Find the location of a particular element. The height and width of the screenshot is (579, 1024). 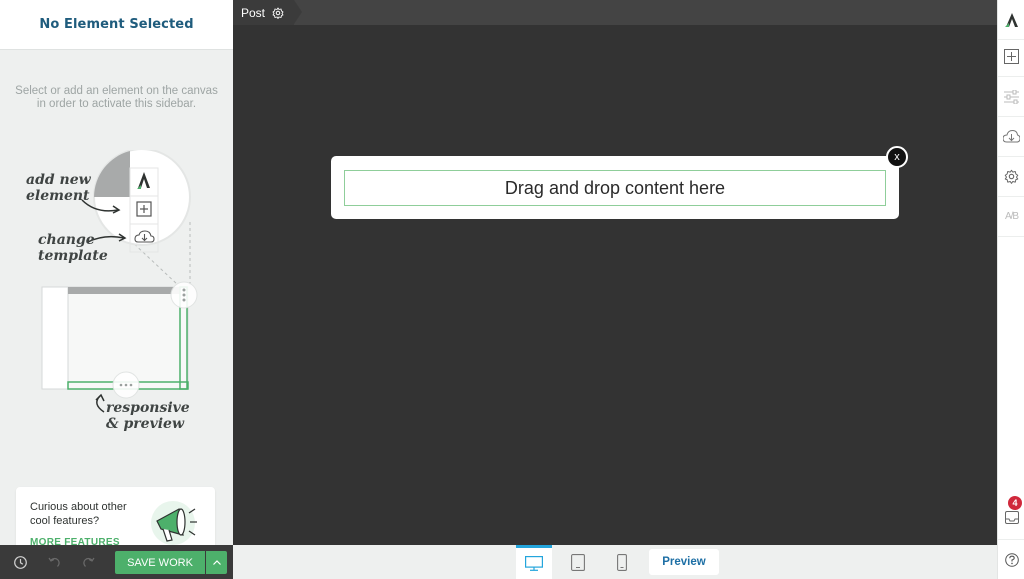

more-features-link: MORE FEATURES is located at coordinates (75, 541).